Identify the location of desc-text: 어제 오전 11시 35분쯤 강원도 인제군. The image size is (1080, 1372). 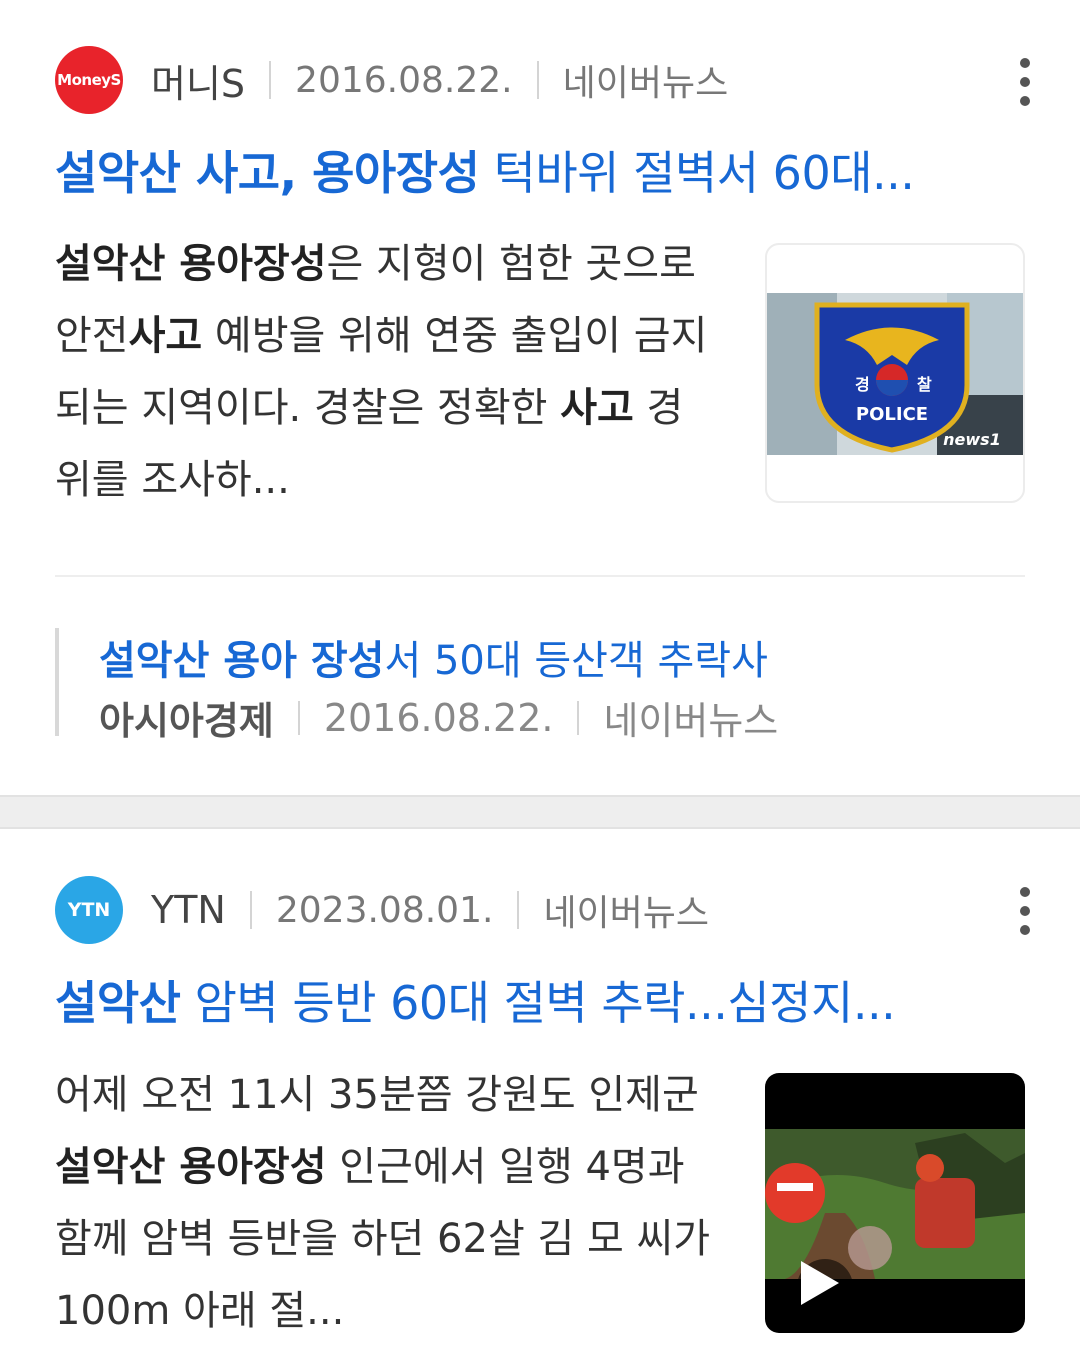
(377, 1095).